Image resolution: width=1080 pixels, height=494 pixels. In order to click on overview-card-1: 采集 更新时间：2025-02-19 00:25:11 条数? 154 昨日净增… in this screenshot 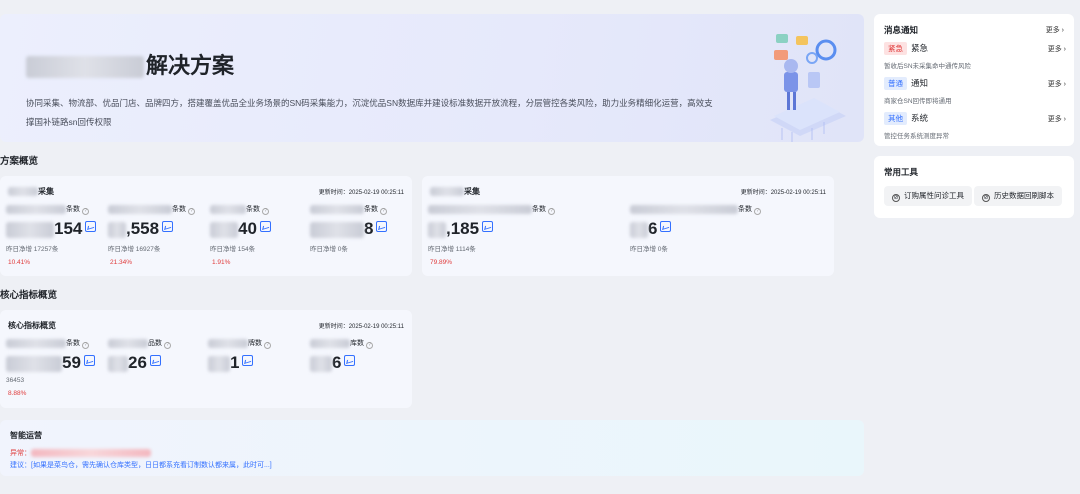, I will do `click(206, 226)`.